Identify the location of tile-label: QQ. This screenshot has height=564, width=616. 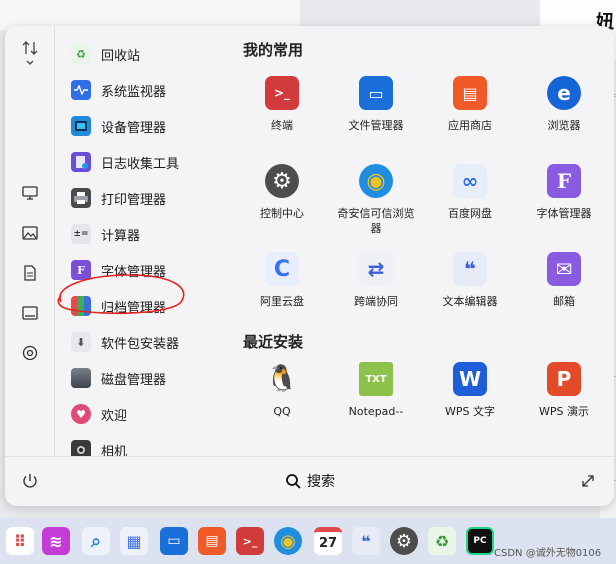
(282, 411).